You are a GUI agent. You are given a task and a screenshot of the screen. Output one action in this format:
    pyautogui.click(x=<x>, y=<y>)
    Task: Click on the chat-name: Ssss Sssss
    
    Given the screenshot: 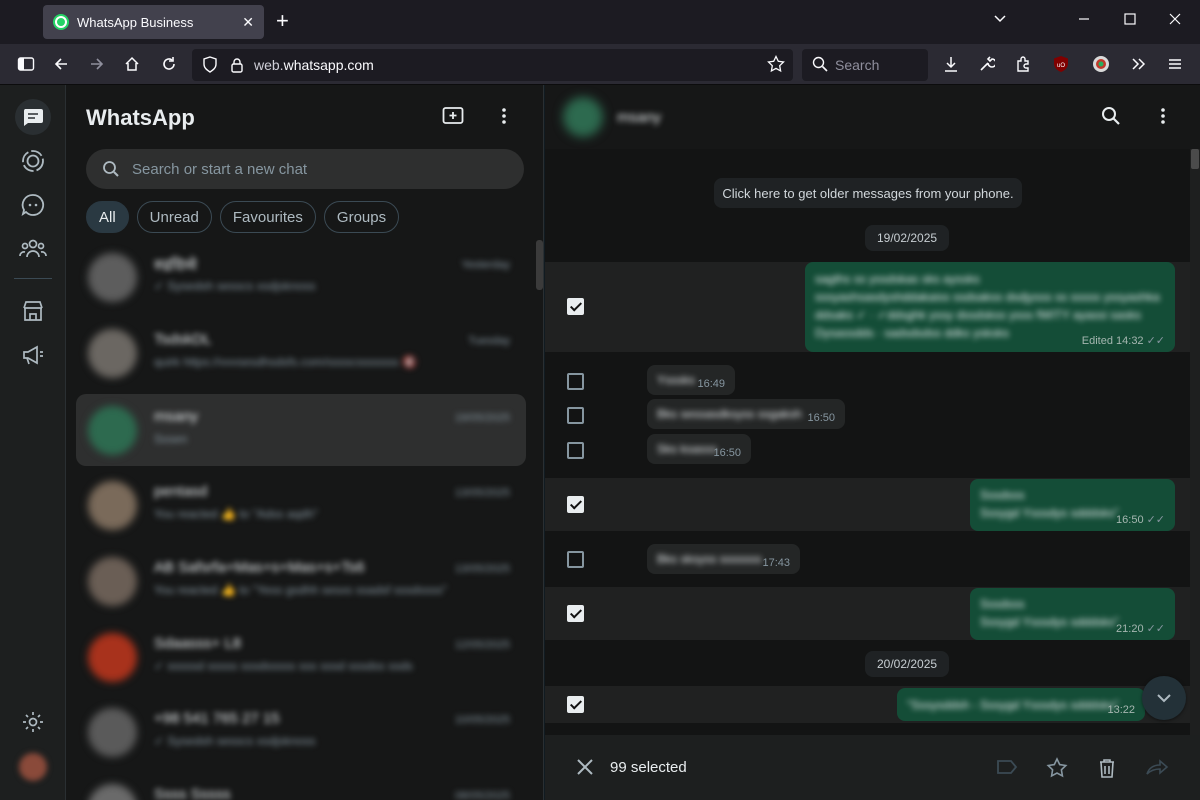 What is the action you would take?
    pyautogui.click(x=192, y=793)
    